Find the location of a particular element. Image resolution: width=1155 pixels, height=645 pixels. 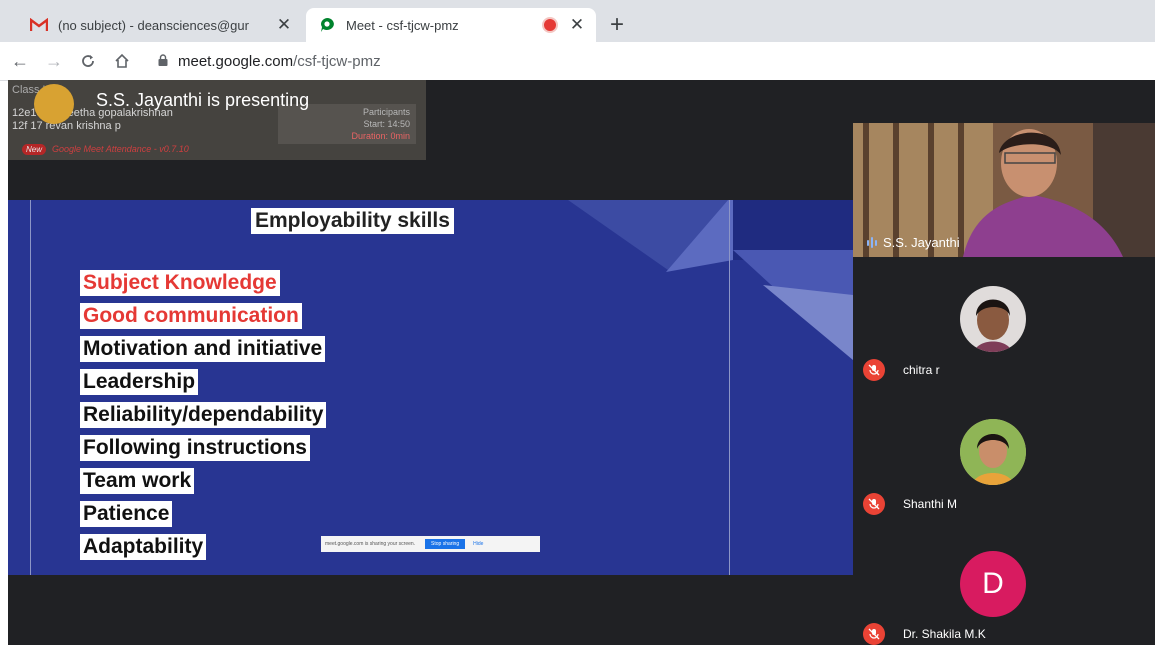

participant-name: Shanthi M is located at coordinates (930, 504).